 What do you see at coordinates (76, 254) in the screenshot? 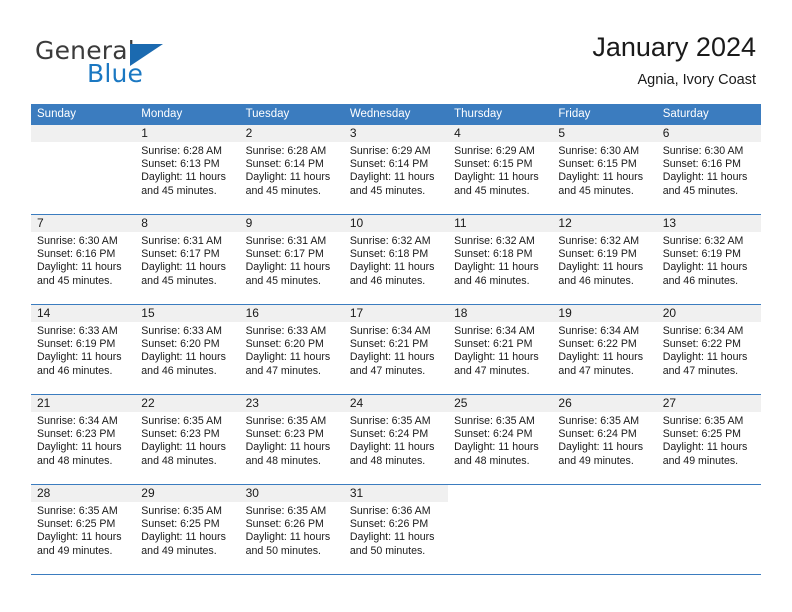
I see `sunset-text: Sunset: 6:16 PM` at bounding box center [76, 254].